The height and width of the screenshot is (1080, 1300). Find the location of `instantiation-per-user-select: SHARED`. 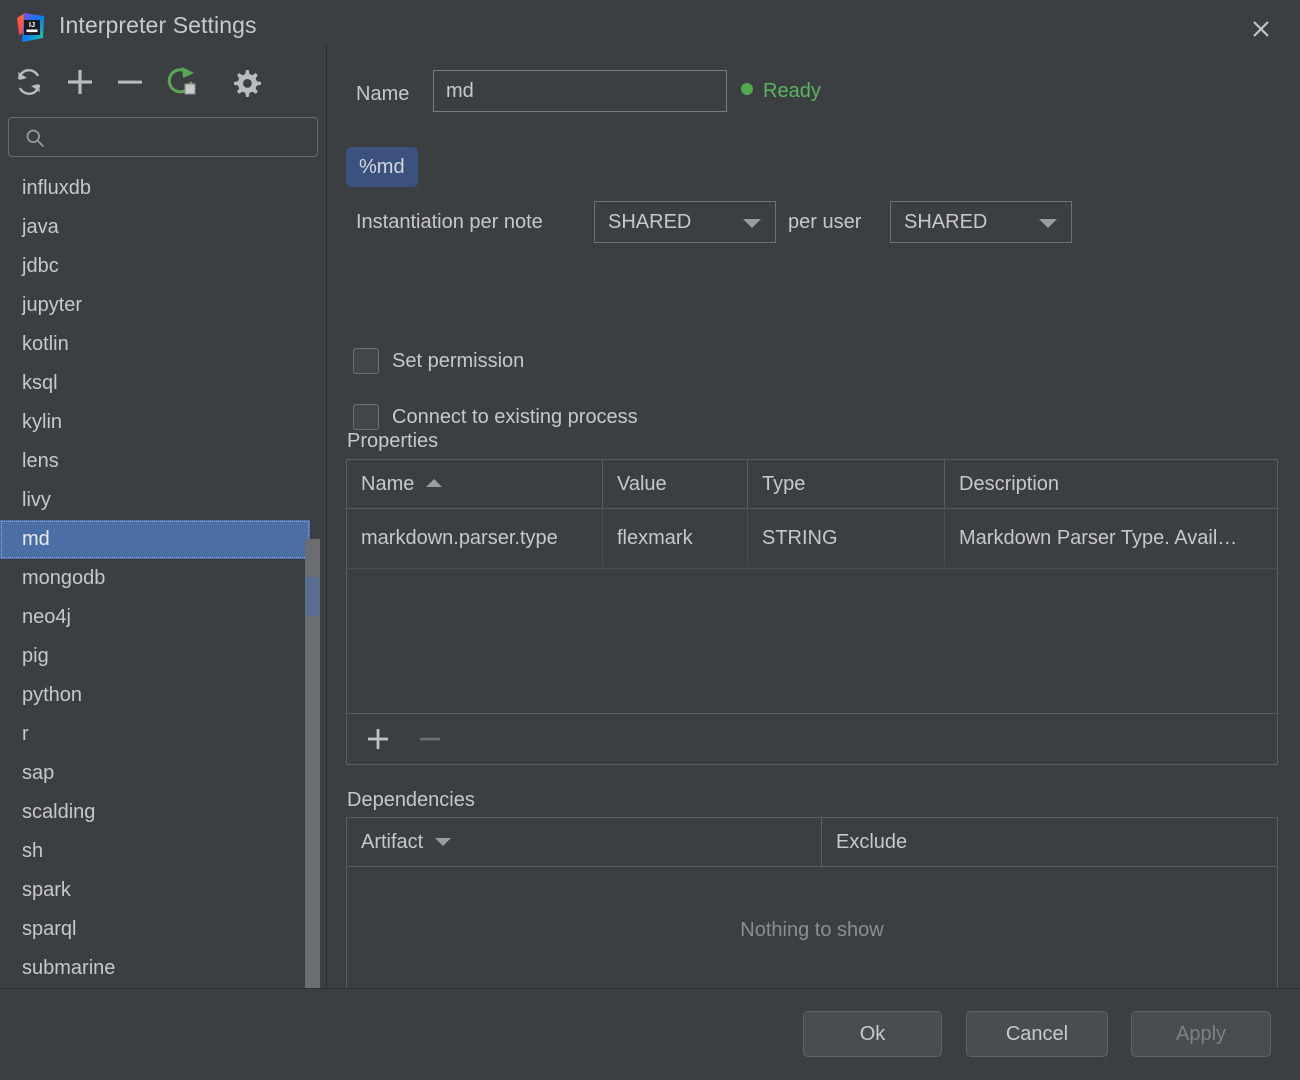

instantiation-per-user-select: SHARED is located at coordinates (981, 222).